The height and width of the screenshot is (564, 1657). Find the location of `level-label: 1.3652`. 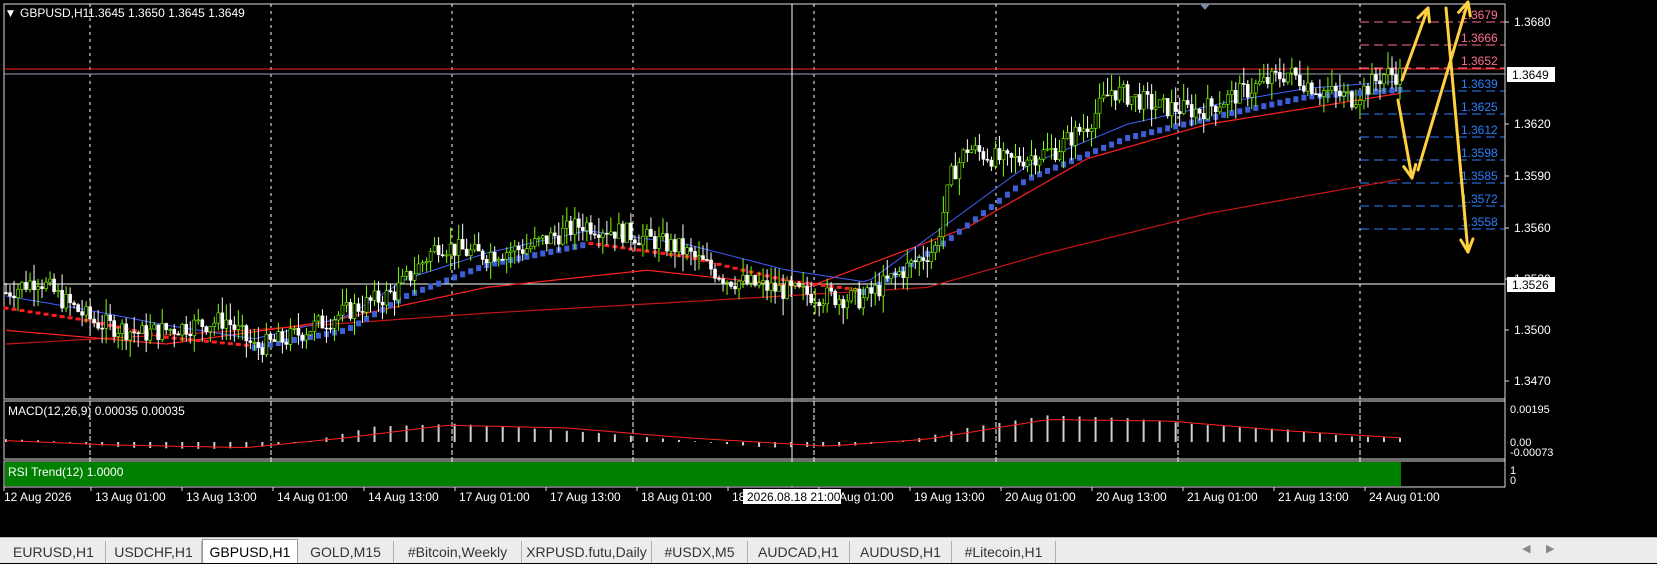

level-label: 1.3652 is located at coordinates (1479, 61).